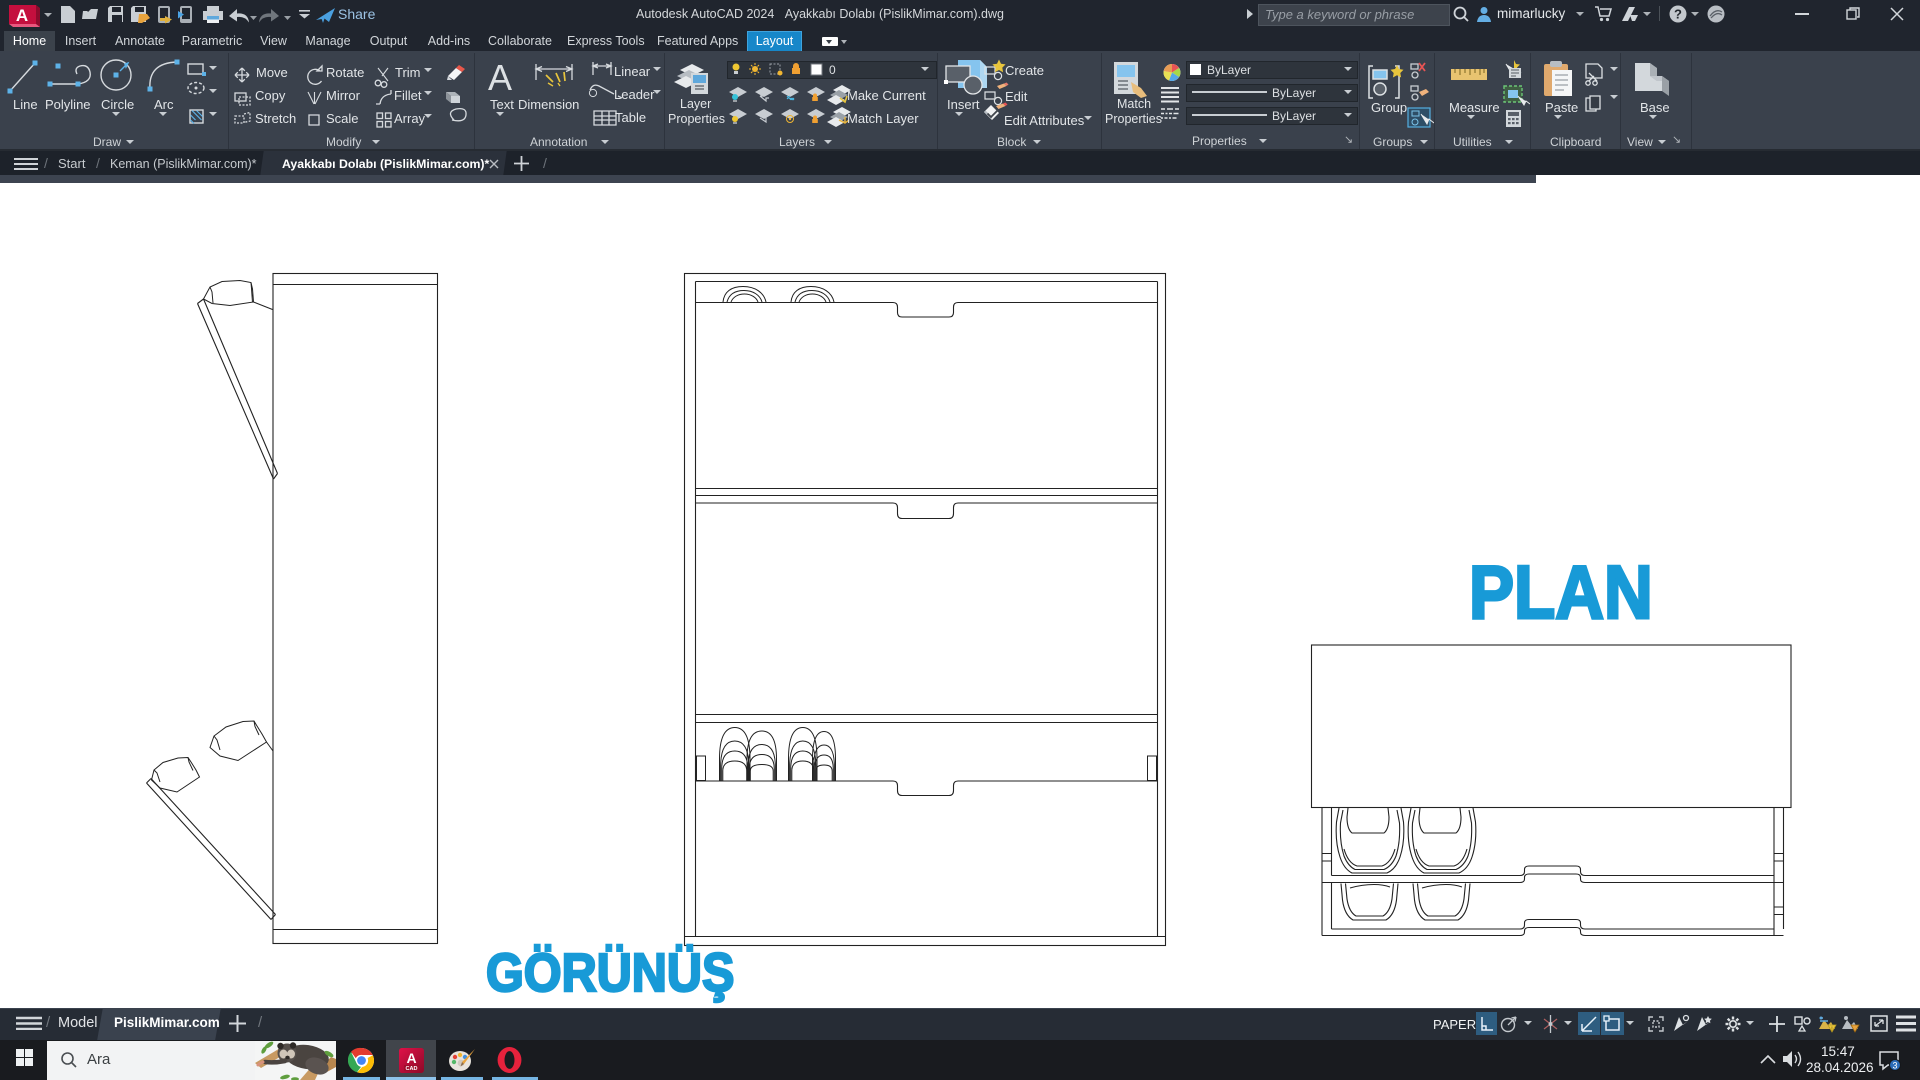 The image size is (1920, 1080). What do you see at coordinates (1894, 1066) in the screenshot?
I see `svg-text: 3` at bounding box center [1894, 1066].